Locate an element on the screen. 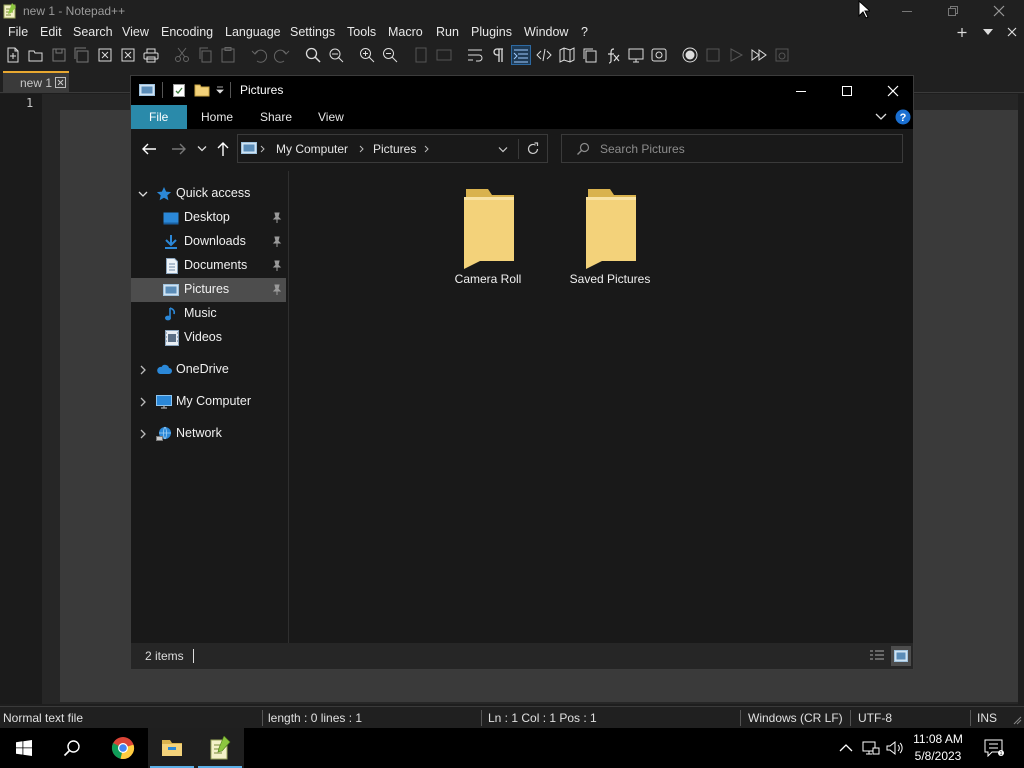 The height and width of the screenshot is (768, 1024). close-document-icon is located at coordinates (1012, 32).